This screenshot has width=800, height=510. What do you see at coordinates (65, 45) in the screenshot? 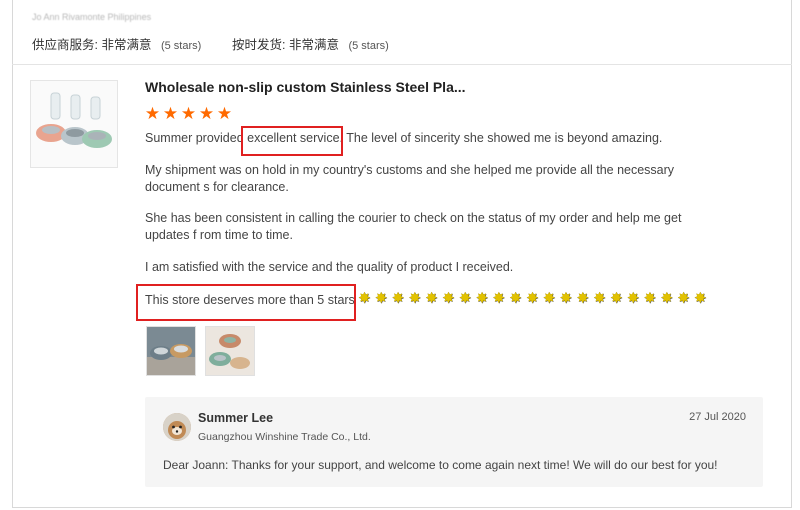
I see `supplier-service-label: 供应商服务:` at bounding box center [65, 45].